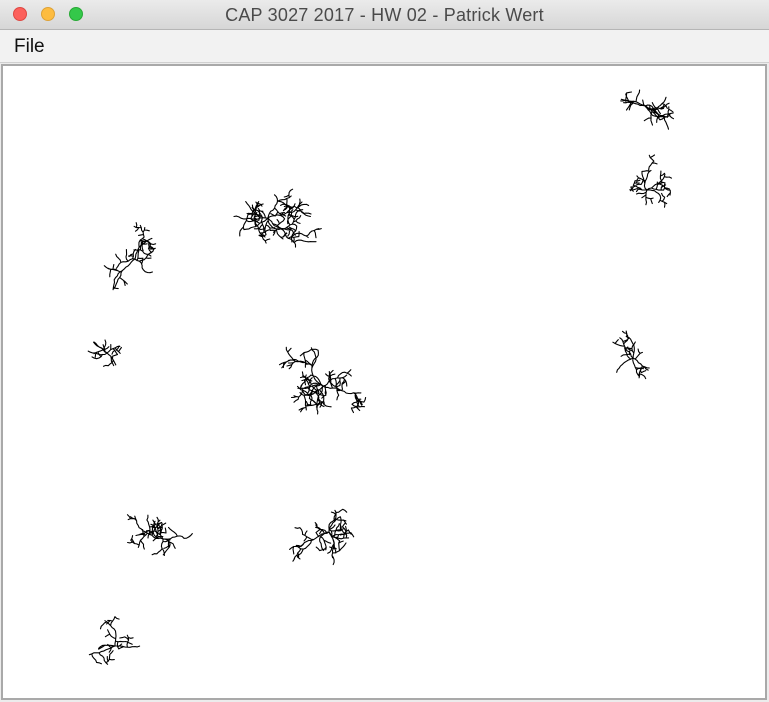 The height and width of the screenshot is (702, 769). I want to click on title-bar: CAP 3027 2017 - HW 02 - Patrick Wert, so click(384, 15).